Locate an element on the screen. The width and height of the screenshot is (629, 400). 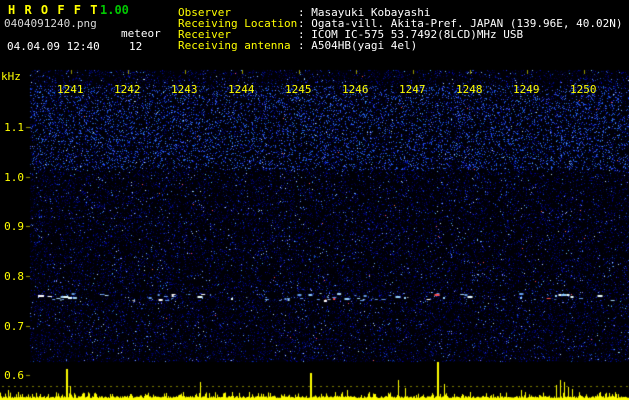
time-label: 1247 is located at coordinates (412, 89).